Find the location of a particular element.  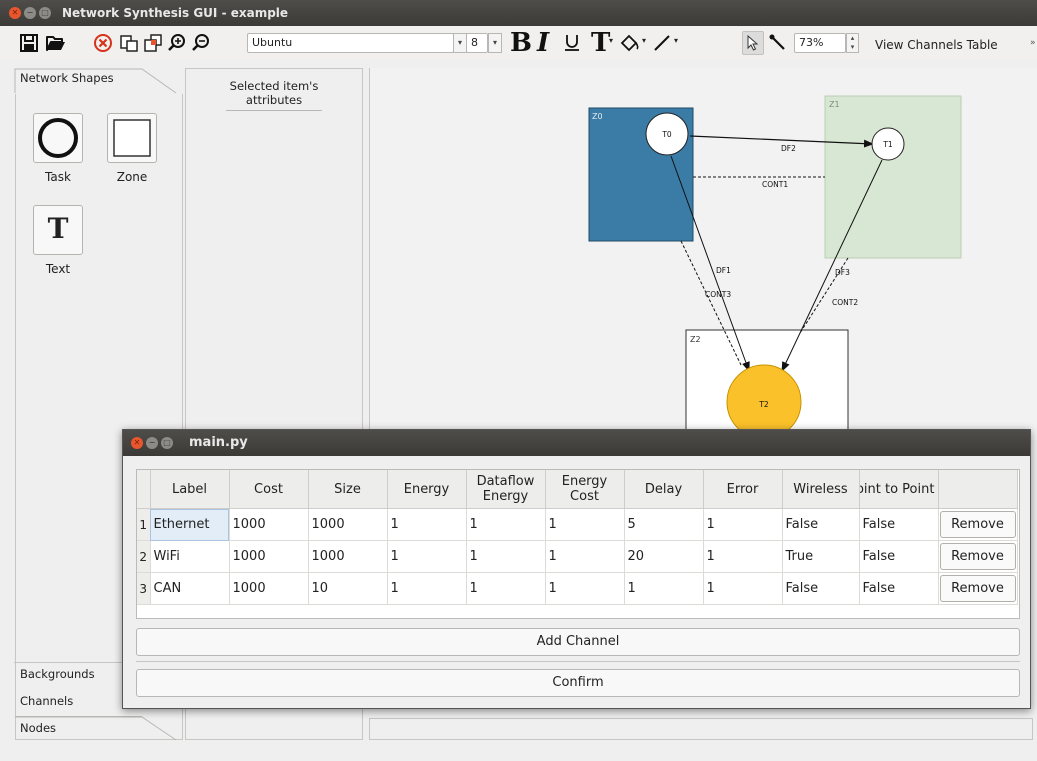

column-header: Wireless is located at coordinates (821, 489).